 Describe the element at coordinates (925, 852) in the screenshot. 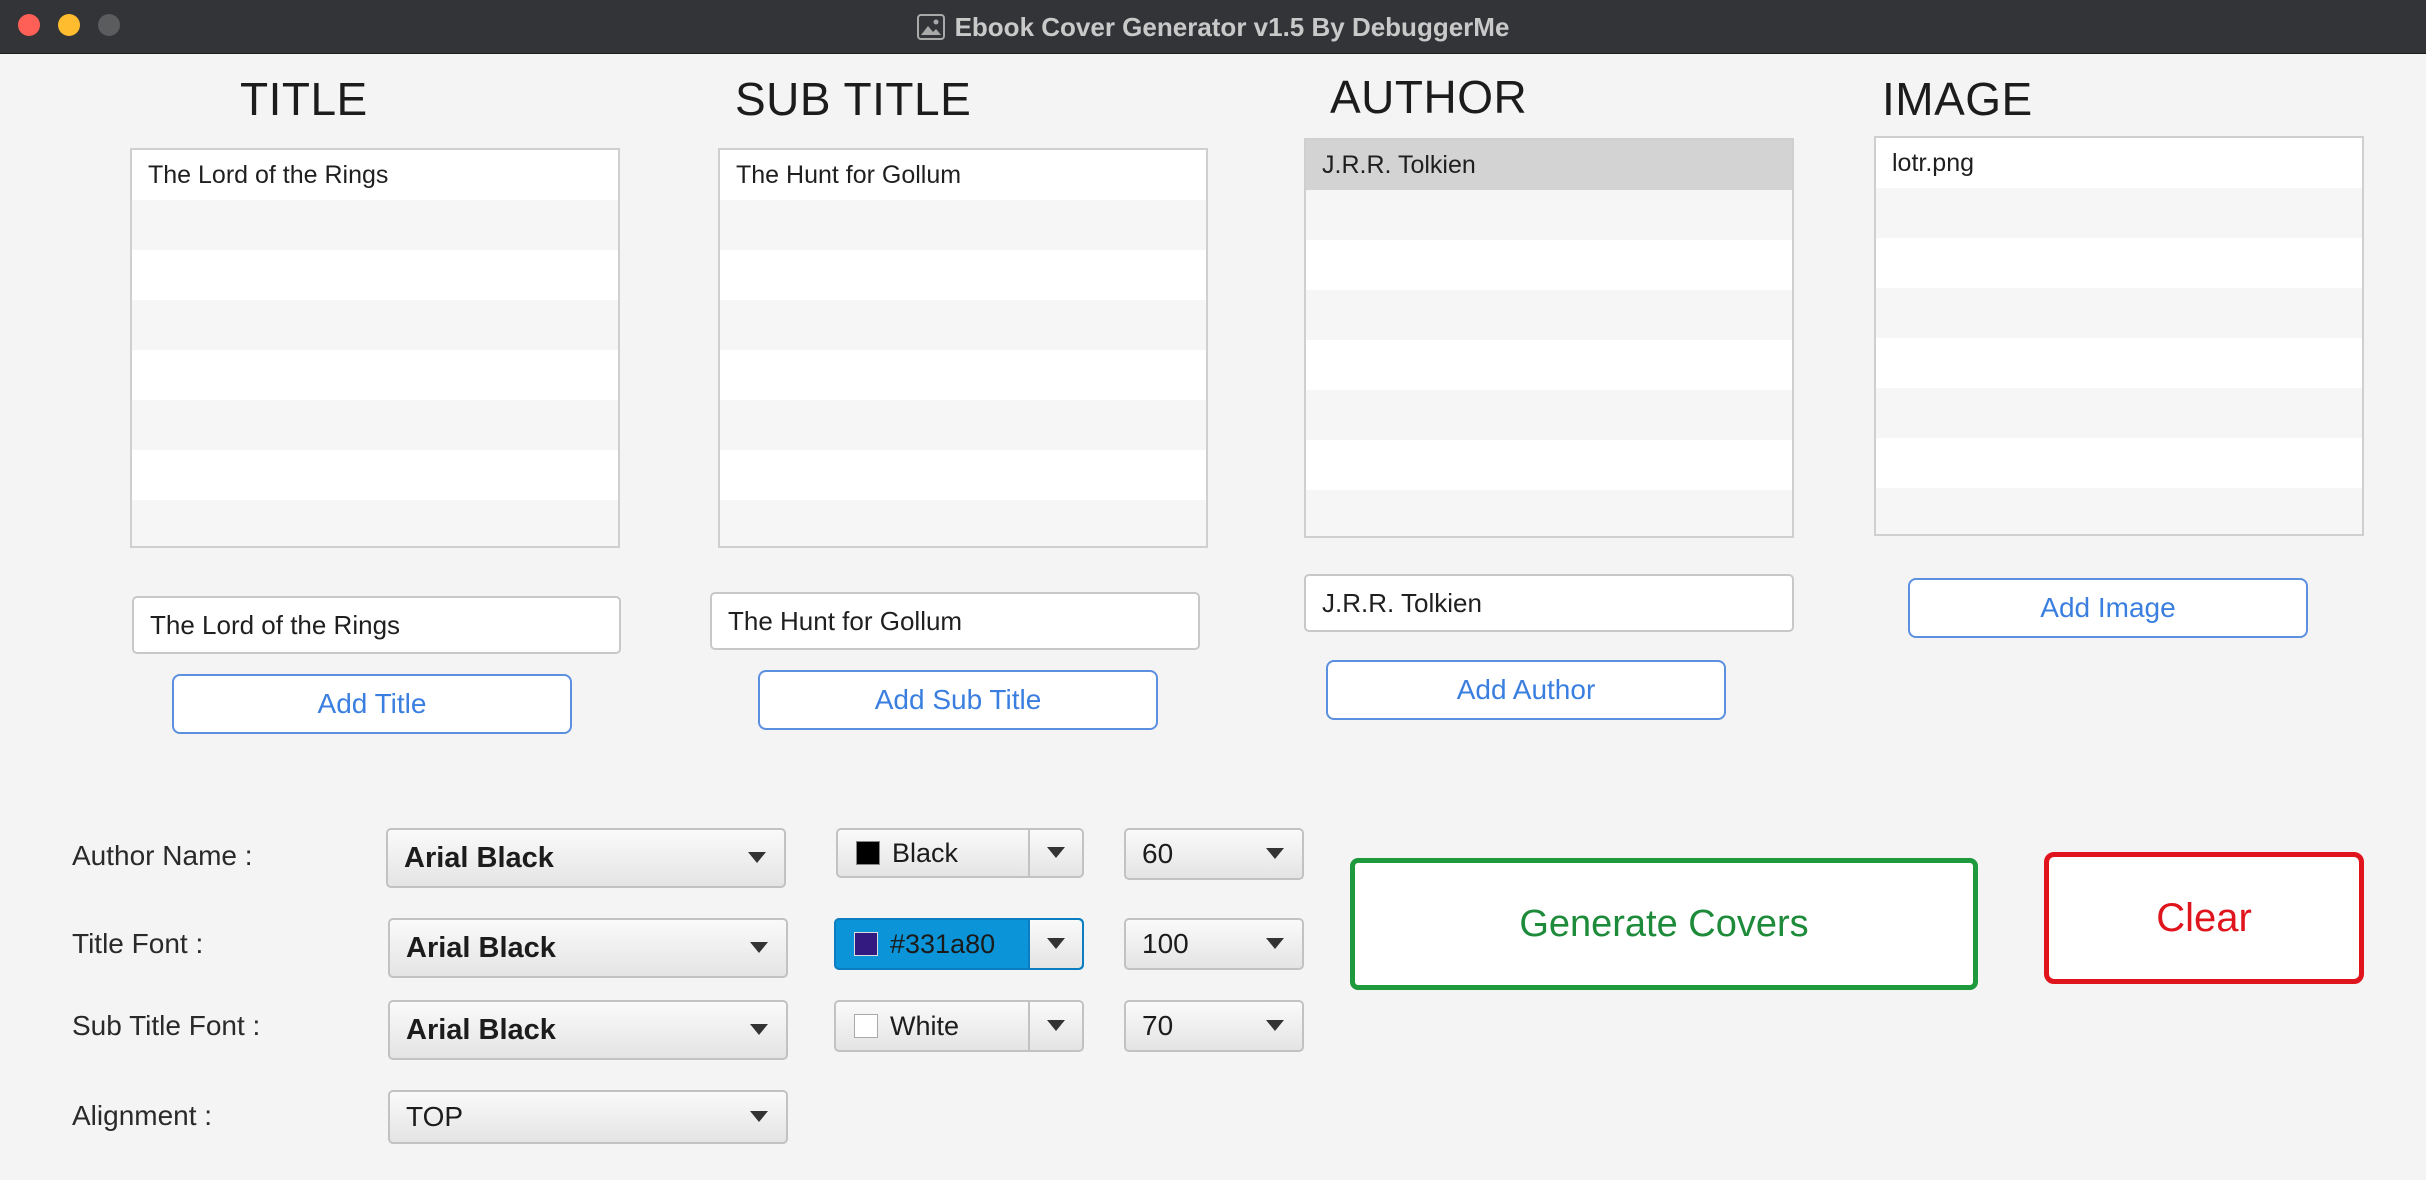

I see `author-color-value: Black` at that location.